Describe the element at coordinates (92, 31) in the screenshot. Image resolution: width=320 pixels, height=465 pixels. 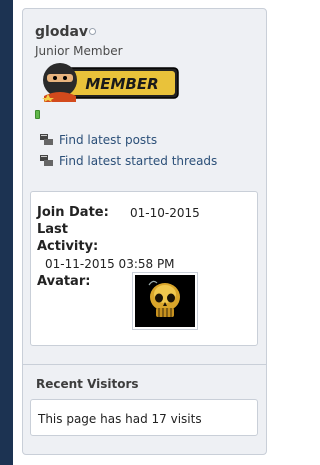
I see `offline-dot-icon` at that location.